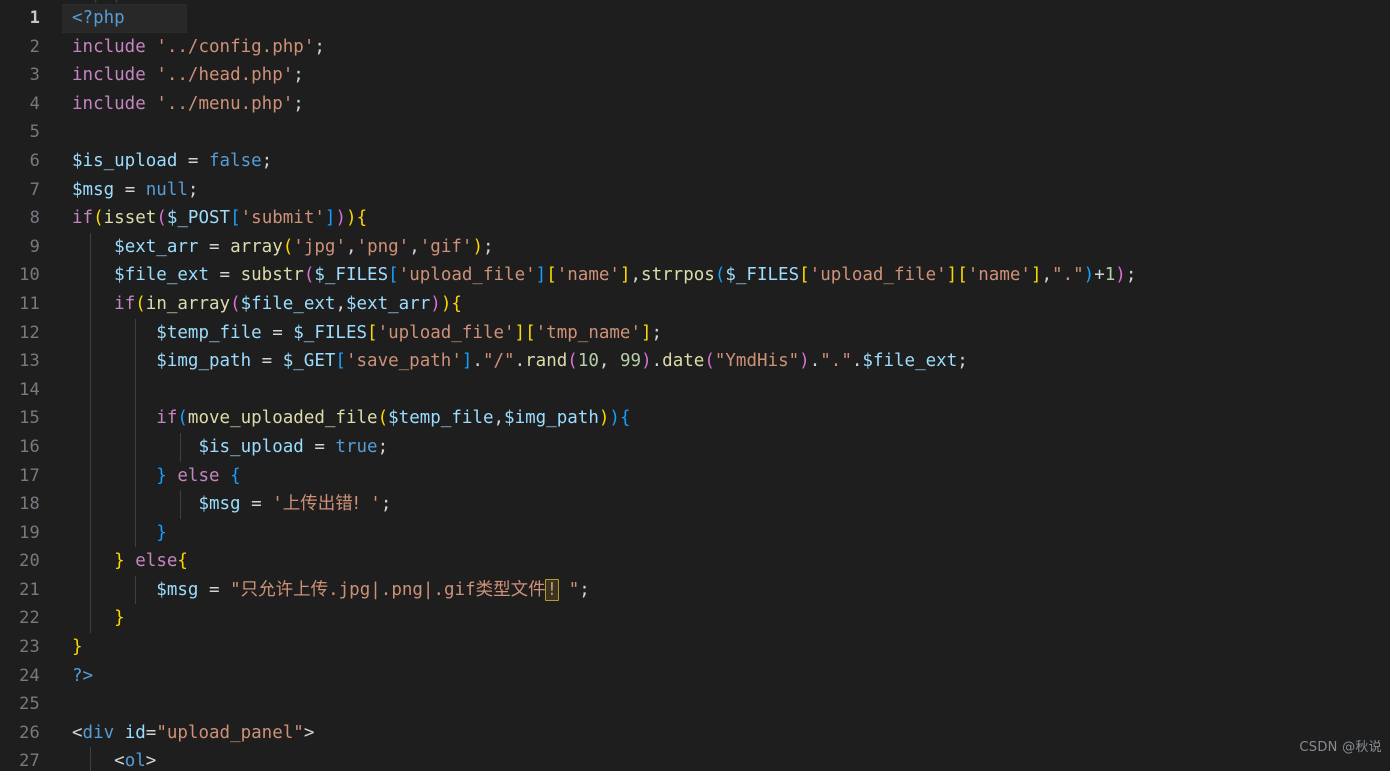 This screenshot has width=1390, height=771. What do you see at coordinates (695, 447) in the screenshot?
I see `code-line-16: 16 $is_upload = true;` at bounding box center [695, 447].